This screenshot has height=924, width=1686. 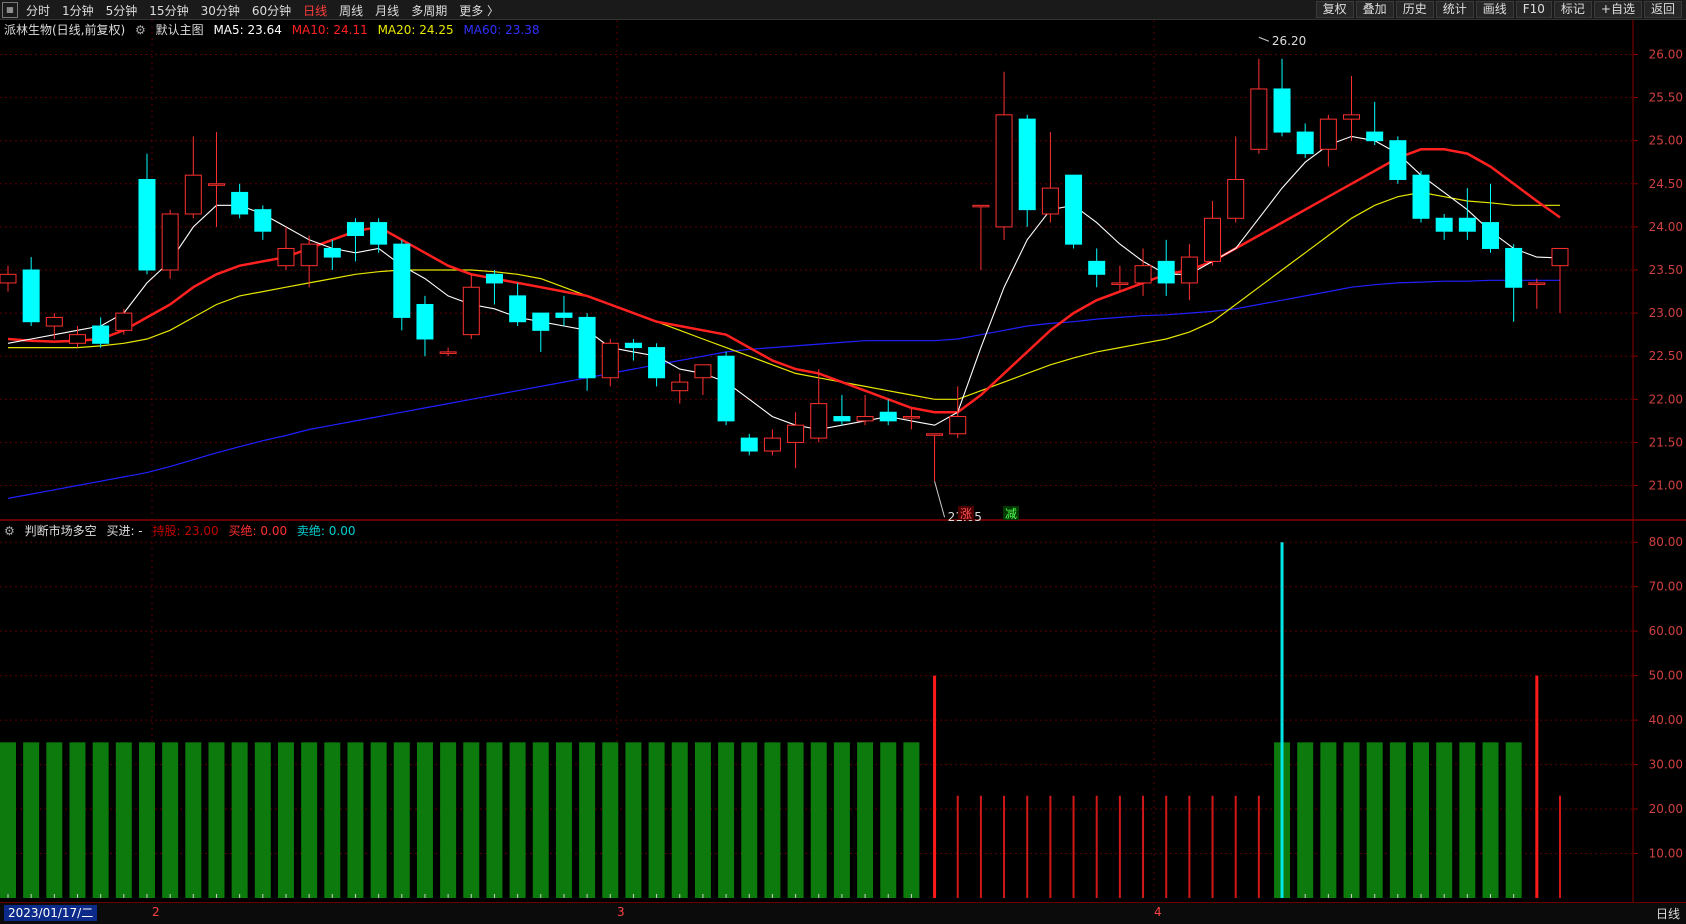 What do you see at coordinates (1454, 9) in the screenshot?
I see `toolbar-button: 统计` at bounding box center [1454, 9].